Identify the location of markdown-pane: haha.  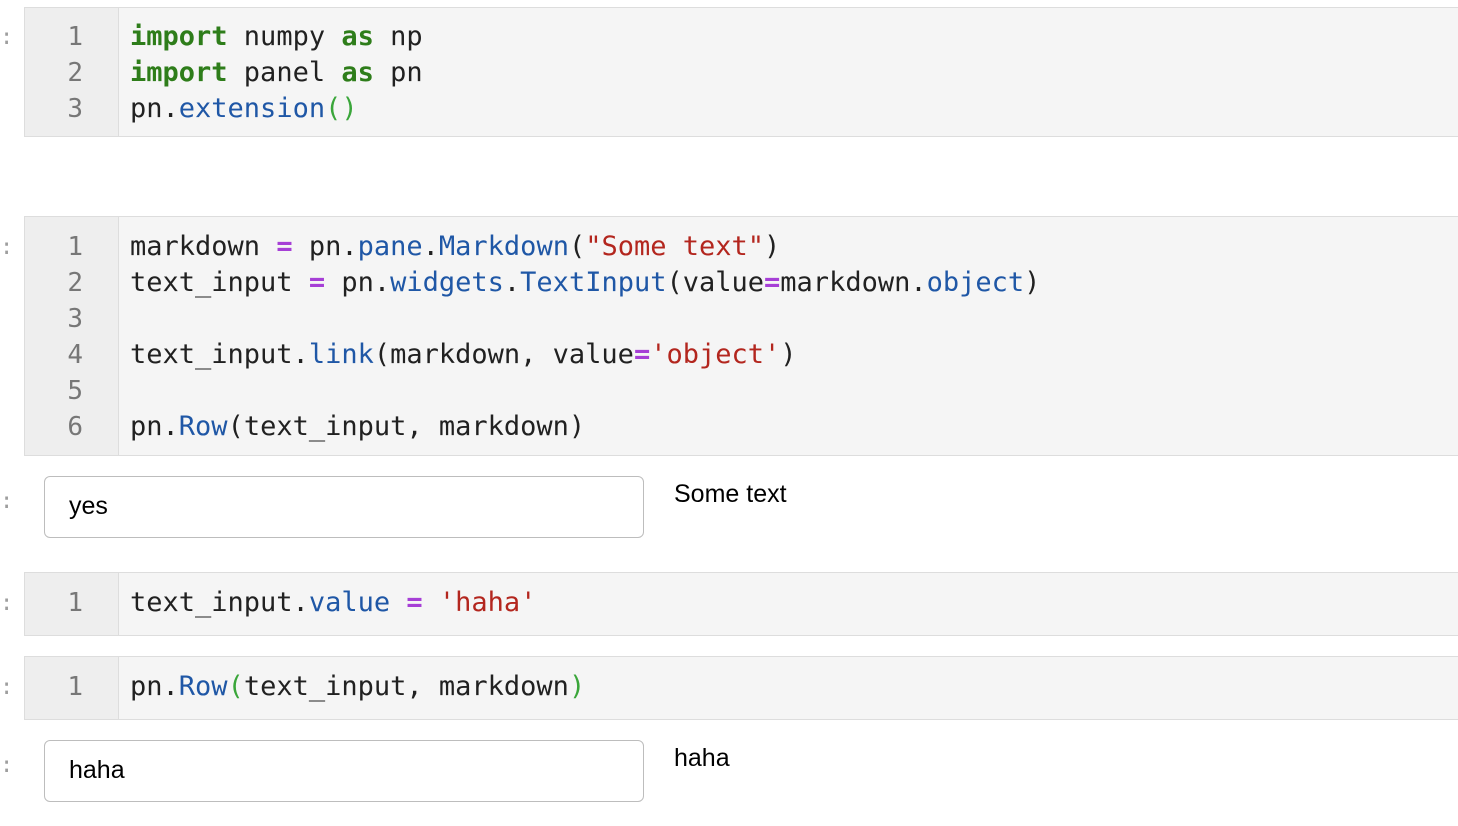
(702, 758).